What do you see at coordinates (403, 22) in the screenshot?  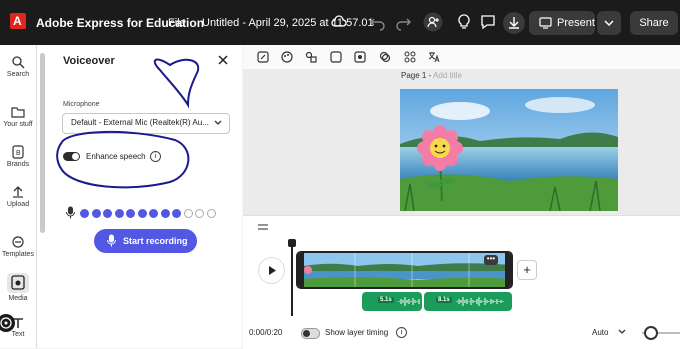 I see `redo-icon` at bounding box center [403, 22].